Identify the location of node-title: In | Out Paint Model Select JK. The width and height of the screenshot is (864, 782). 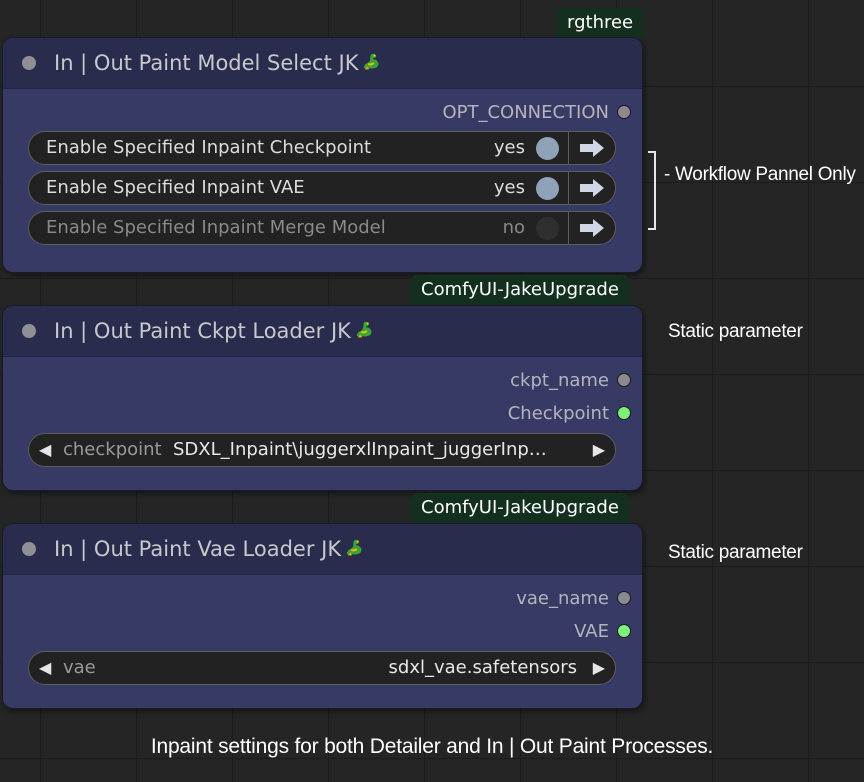
(218, 63).